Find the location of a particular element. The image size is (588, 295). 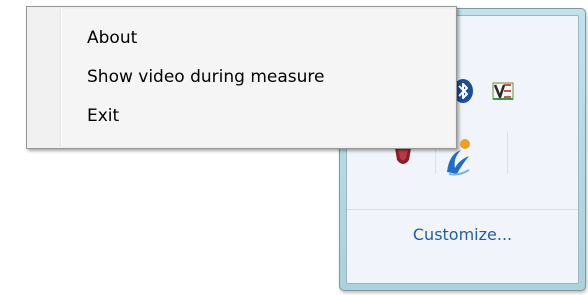

icon-separator is located at coordinates (507, 153).